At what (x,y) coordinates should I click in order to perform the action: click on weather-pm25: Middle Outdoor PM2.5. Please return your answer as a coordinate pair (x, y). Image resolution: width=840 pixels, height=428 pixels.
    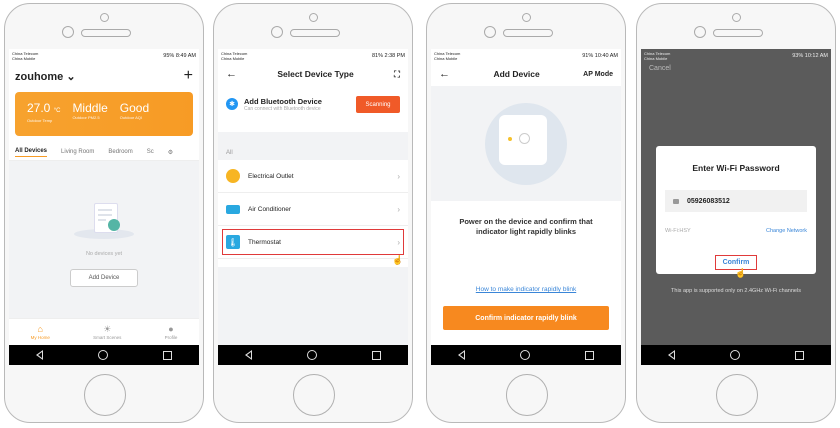
    Looking at the image, I should click on (90, 110).